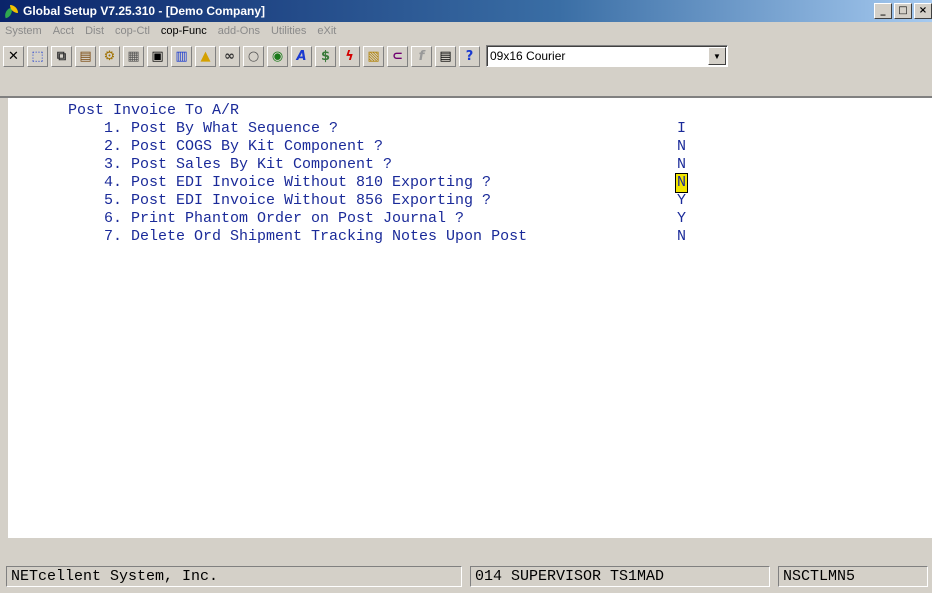 The height and width of the screenshot is (593, 932). What do you see at coordinates (607, 56) in the screenshot?
I see `font-select: 09x16 Courier ▼` at bounding box center [607, 56].